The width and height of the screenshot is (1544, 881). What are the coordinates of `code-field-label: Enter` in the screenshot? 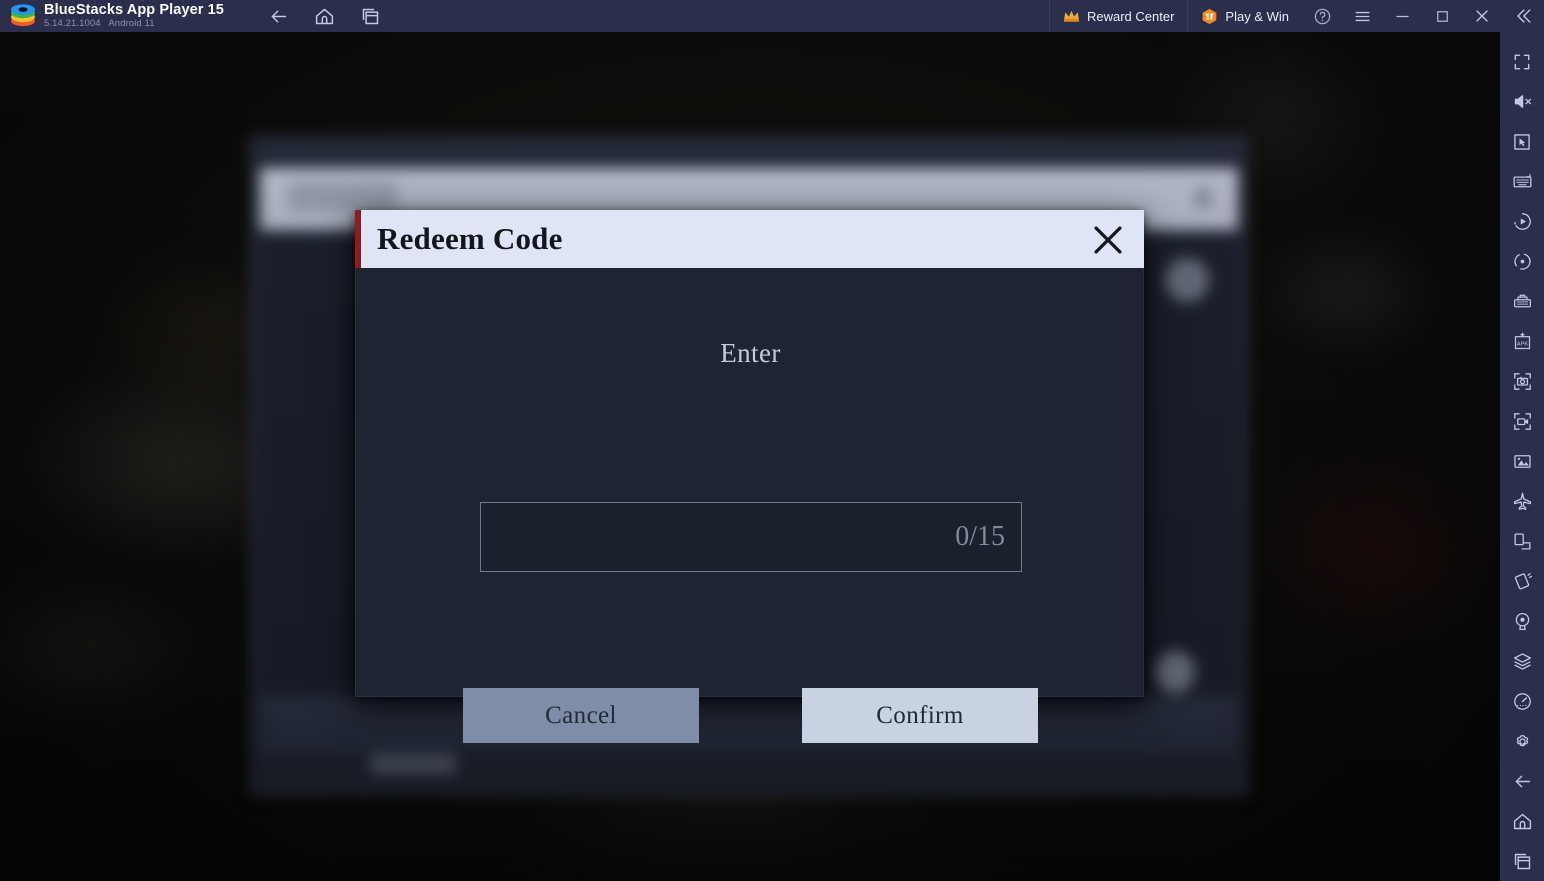 It's located at (750, 353).